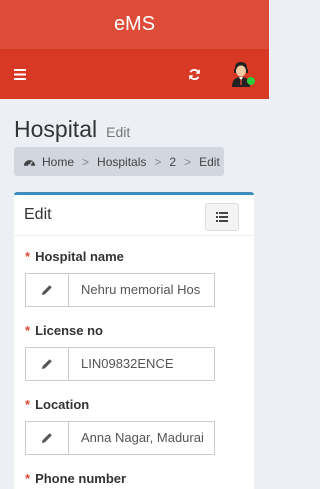  I want to click on location-input-group: Anna Nagar, Madurai, so click(120, 438).